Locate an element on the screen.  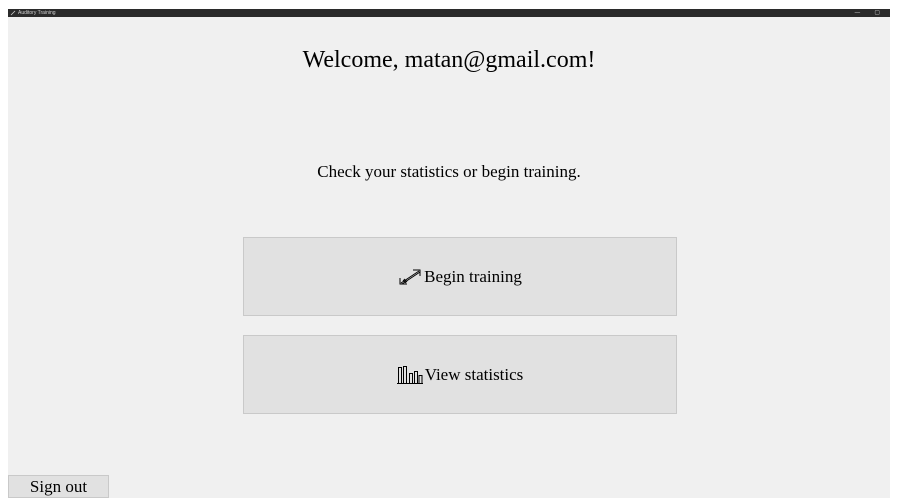
window-controls: — ▢ is located at coordinates (867, 13).